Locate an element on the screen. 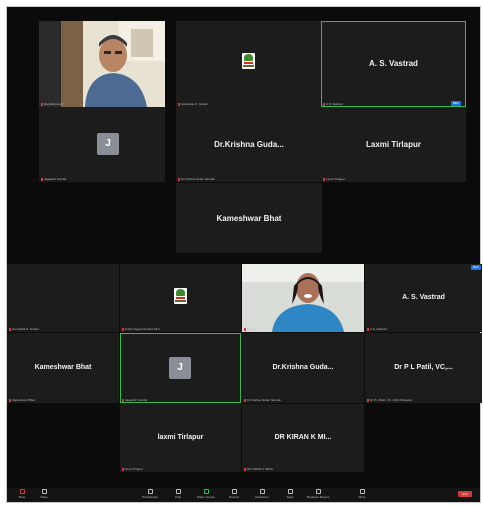  video-tile-t3: A. S. Vastrad A.S. Vastrad is located at coordinates (393, 64).